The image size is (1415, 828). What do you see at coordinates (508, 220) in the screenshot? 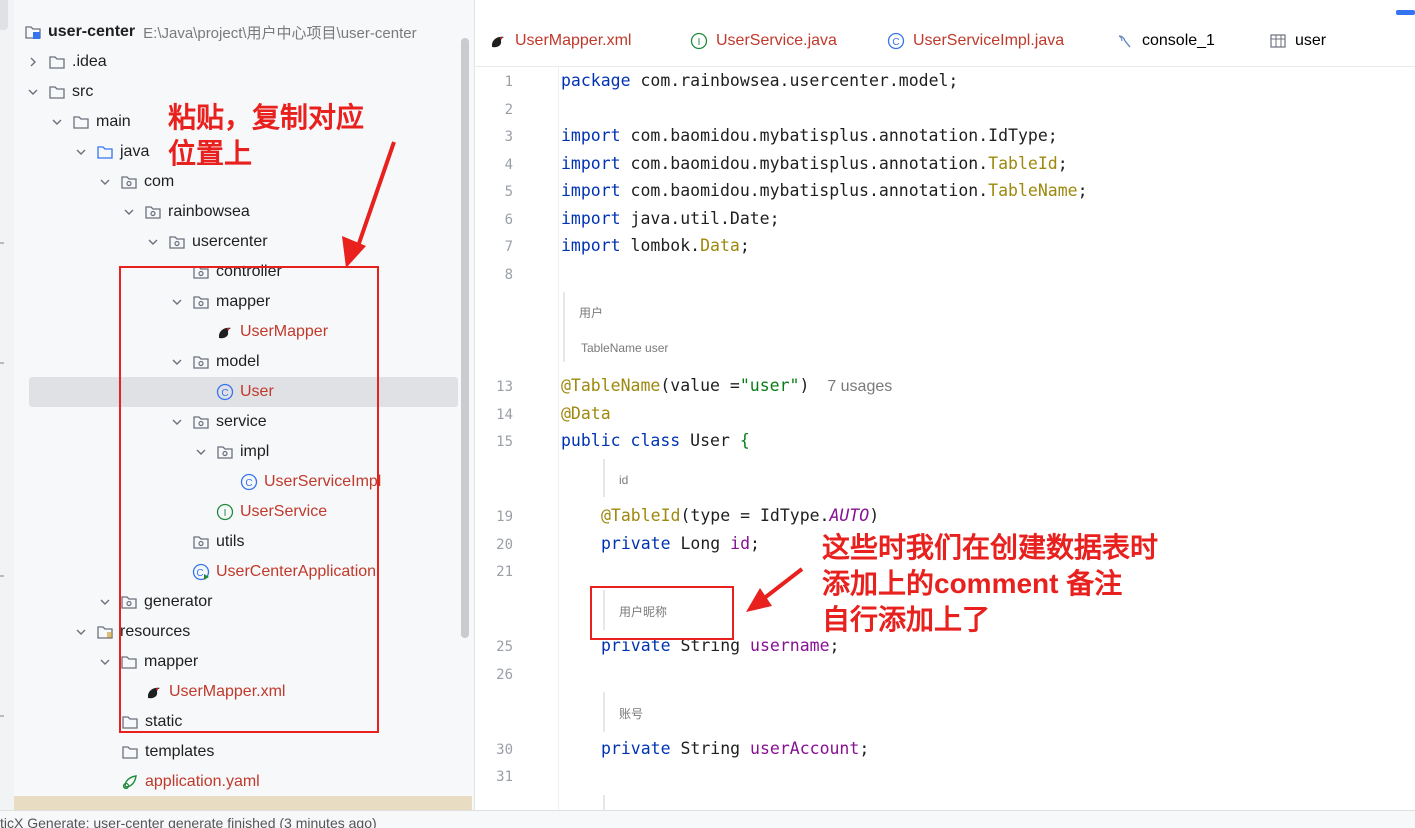
I see `line-number: 6` at bounding box center [508, 220].